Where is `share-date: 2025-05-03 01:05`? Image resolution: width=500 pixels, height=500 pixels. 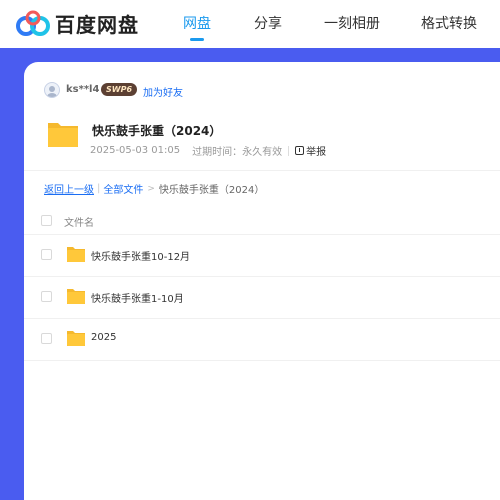 share-date: 2025-05-03 01:05 is located at coordinates (135, 150).